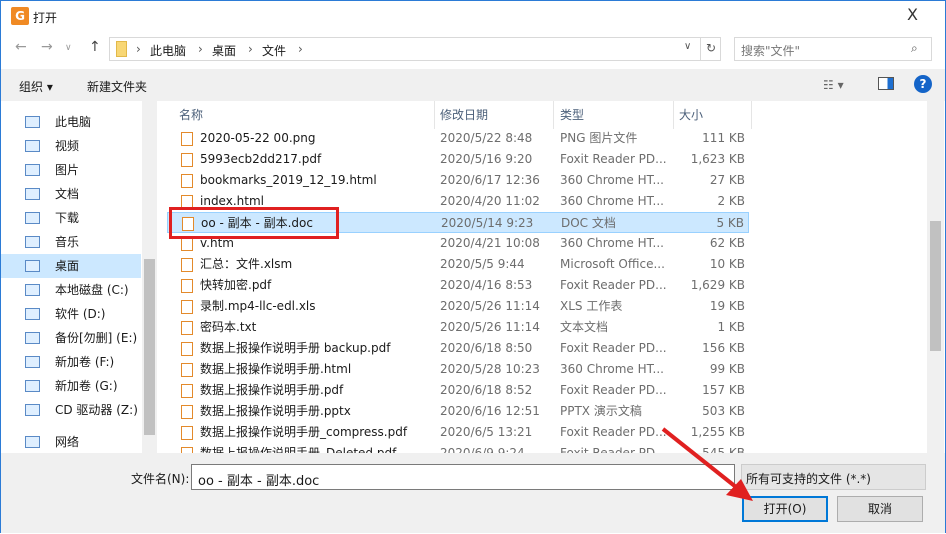 The image size is (946, 534). I want to click on column-header-date: 修改日期, so click(464, 114).